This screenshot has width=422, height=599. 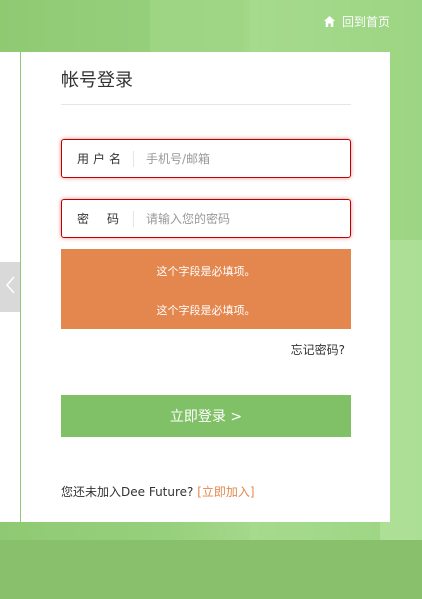 I want to click on join-row: 您还未加入Dee Future? [立即加入], so click(x=158, y=491).